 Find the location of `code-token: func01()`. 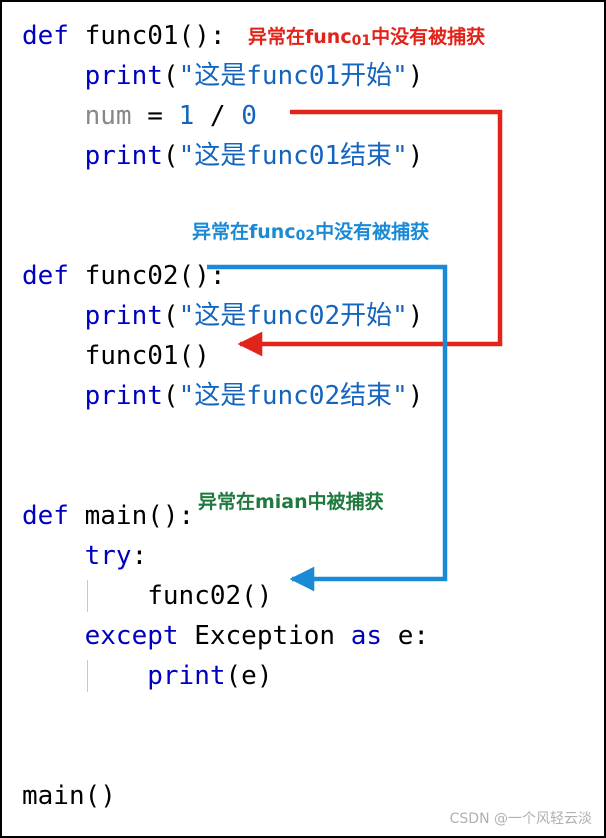

code-token: func01() is located at coordinates (147, 356).